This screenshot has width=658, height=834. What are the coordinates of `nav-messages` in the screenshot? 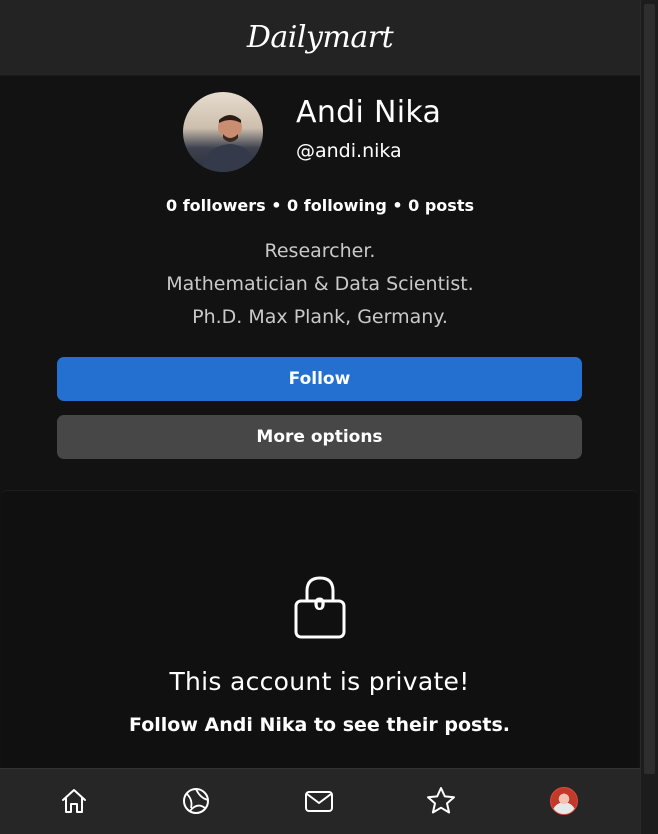 It's located at (319, 801).